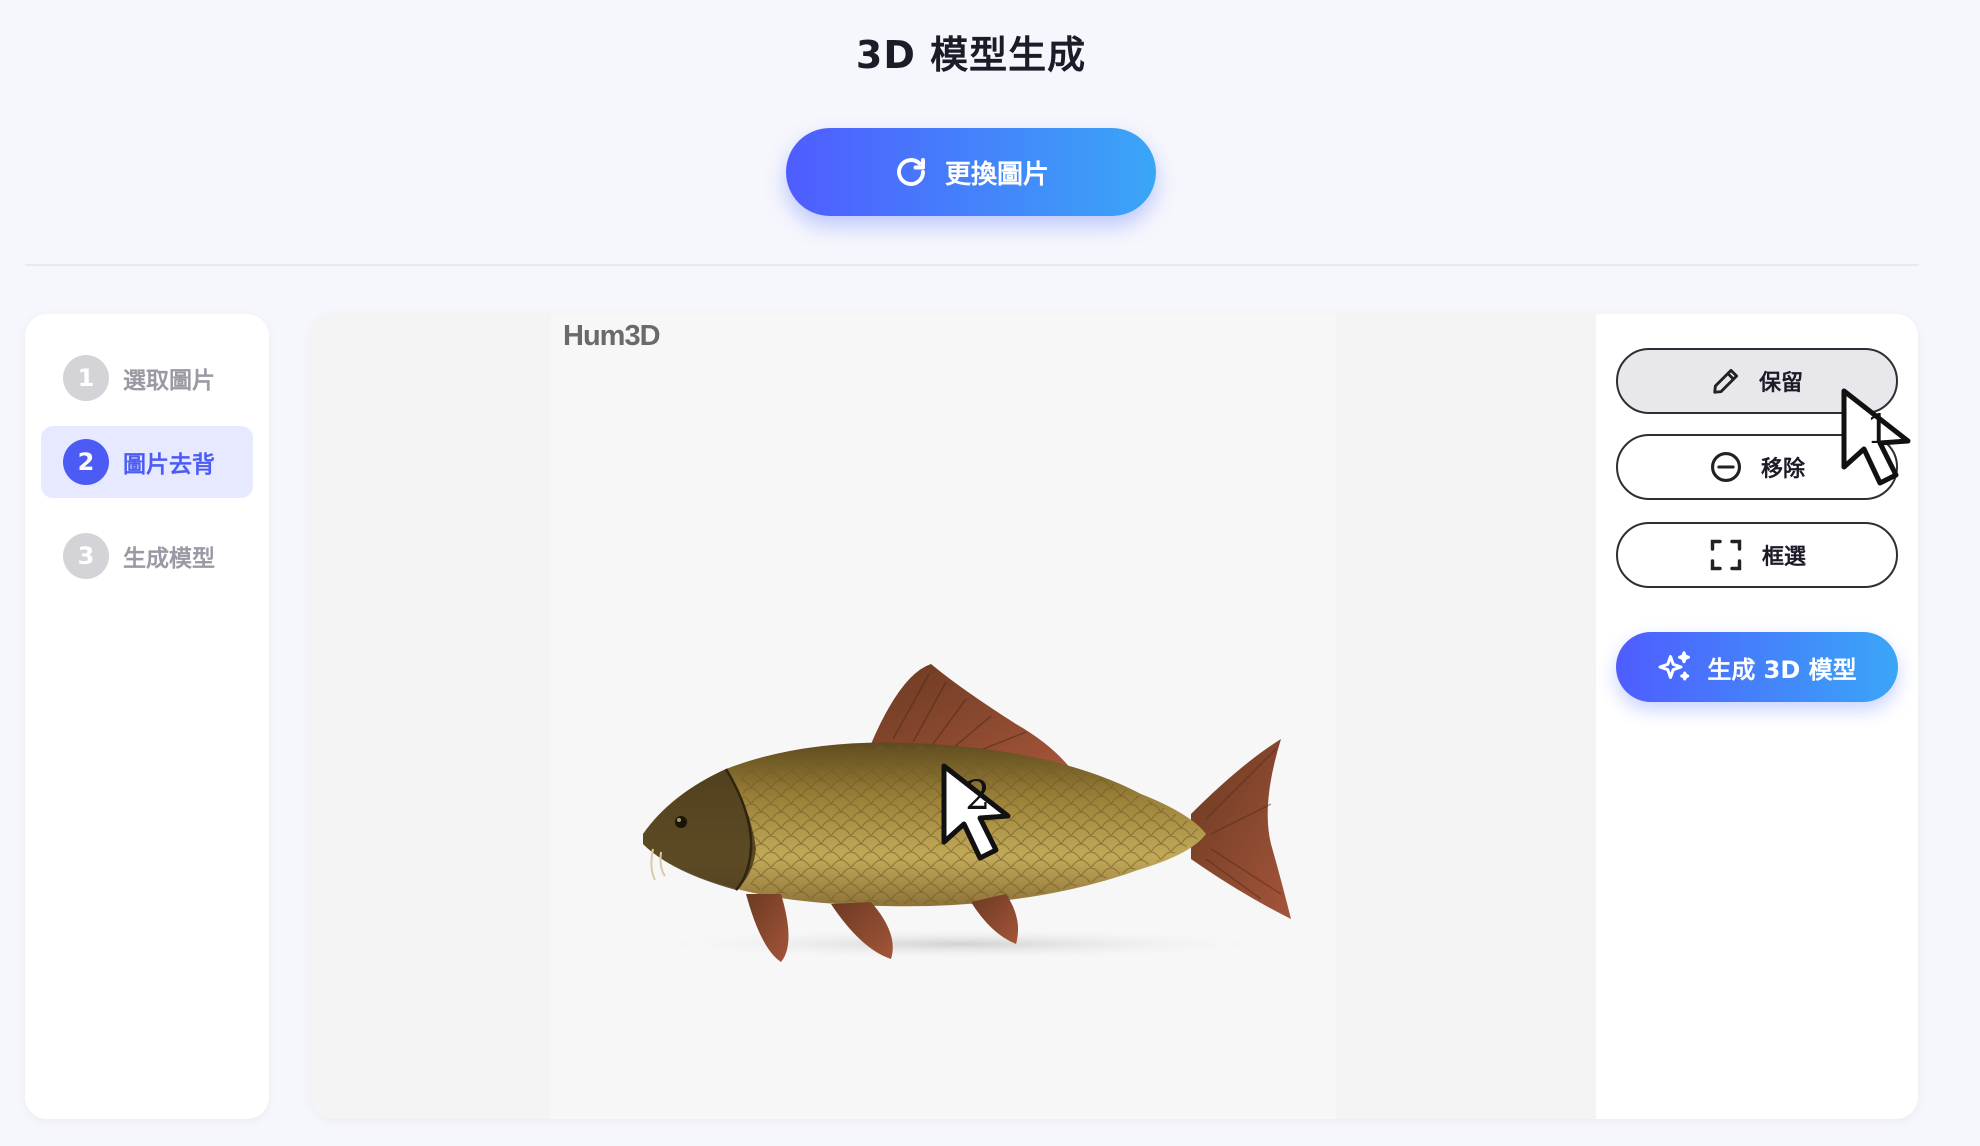  Describe the element at coordinates (1783, 557) in the screenshot. I see `frame-select-label: 框選` at that location.